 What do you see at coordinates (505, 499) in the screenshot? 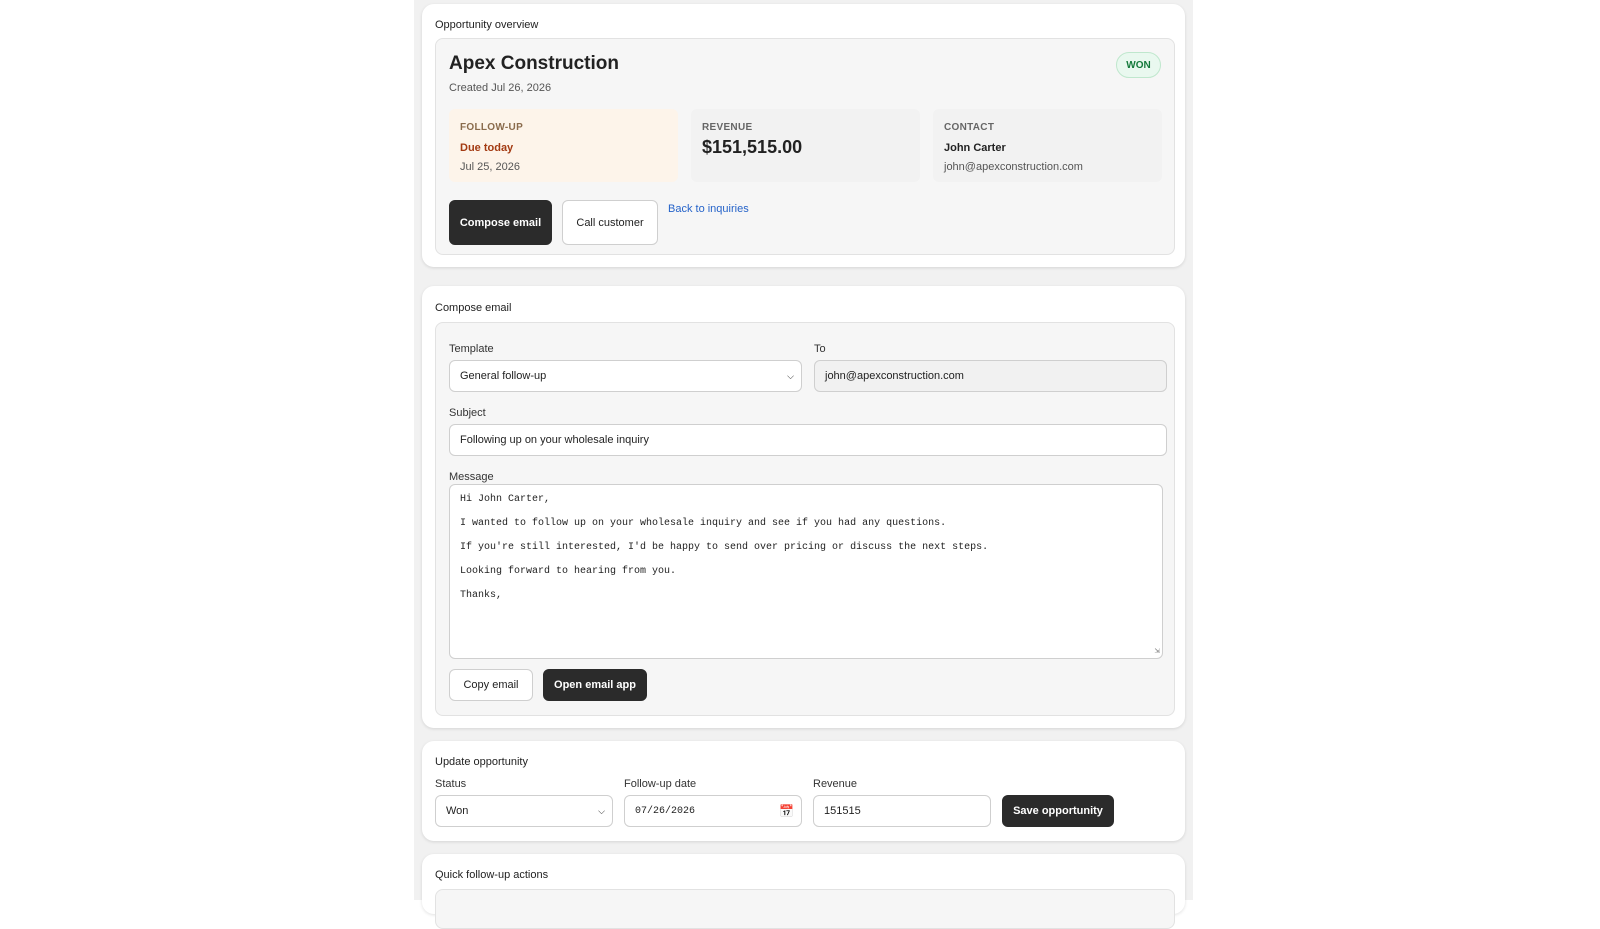
I see `message-line: Hi John Carter,` at bounding box center [505, 499].